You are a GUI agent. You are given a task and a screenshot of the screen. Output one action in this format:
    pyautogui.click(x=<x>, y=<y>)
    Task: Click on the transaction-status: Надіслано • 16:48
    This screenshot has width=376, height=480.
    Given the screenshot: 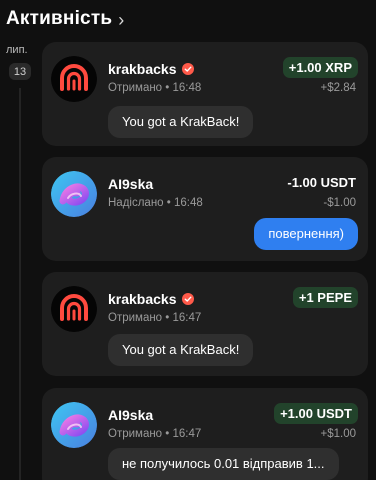 What is the action you would take?
    pyautogui.click(x=155, y=203)
    